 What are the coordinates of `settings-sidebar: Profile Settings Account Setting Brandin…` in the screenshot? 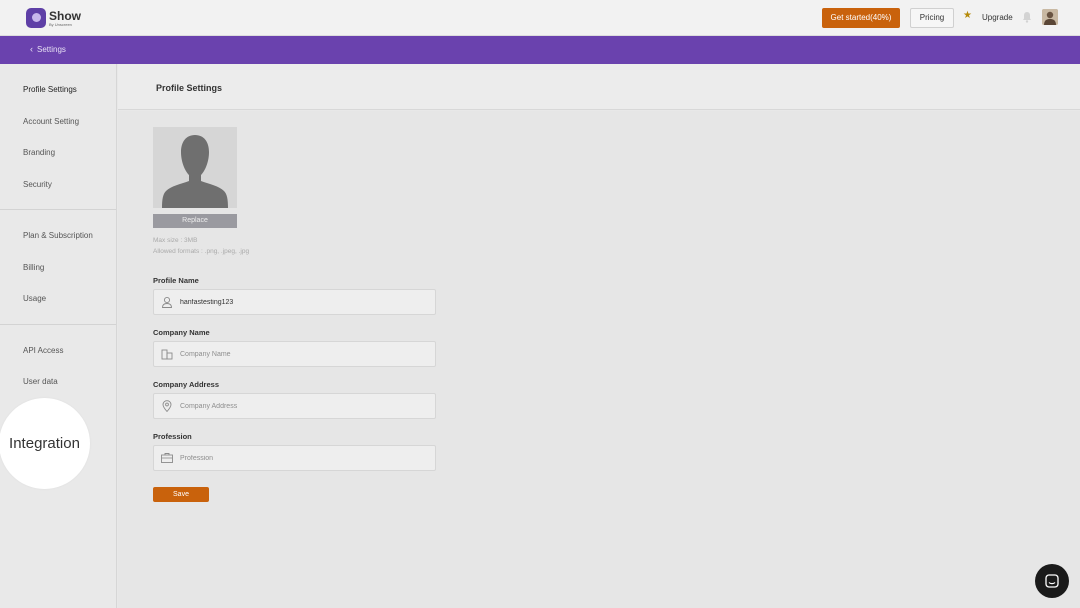 It's located at (58, 336).